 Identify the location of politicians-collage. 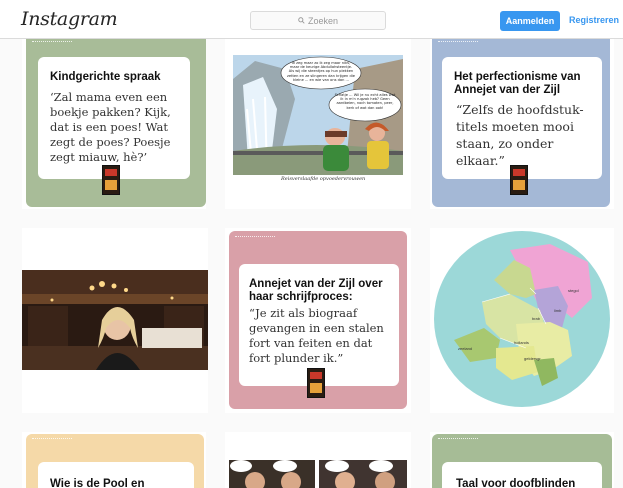
(318, 474).